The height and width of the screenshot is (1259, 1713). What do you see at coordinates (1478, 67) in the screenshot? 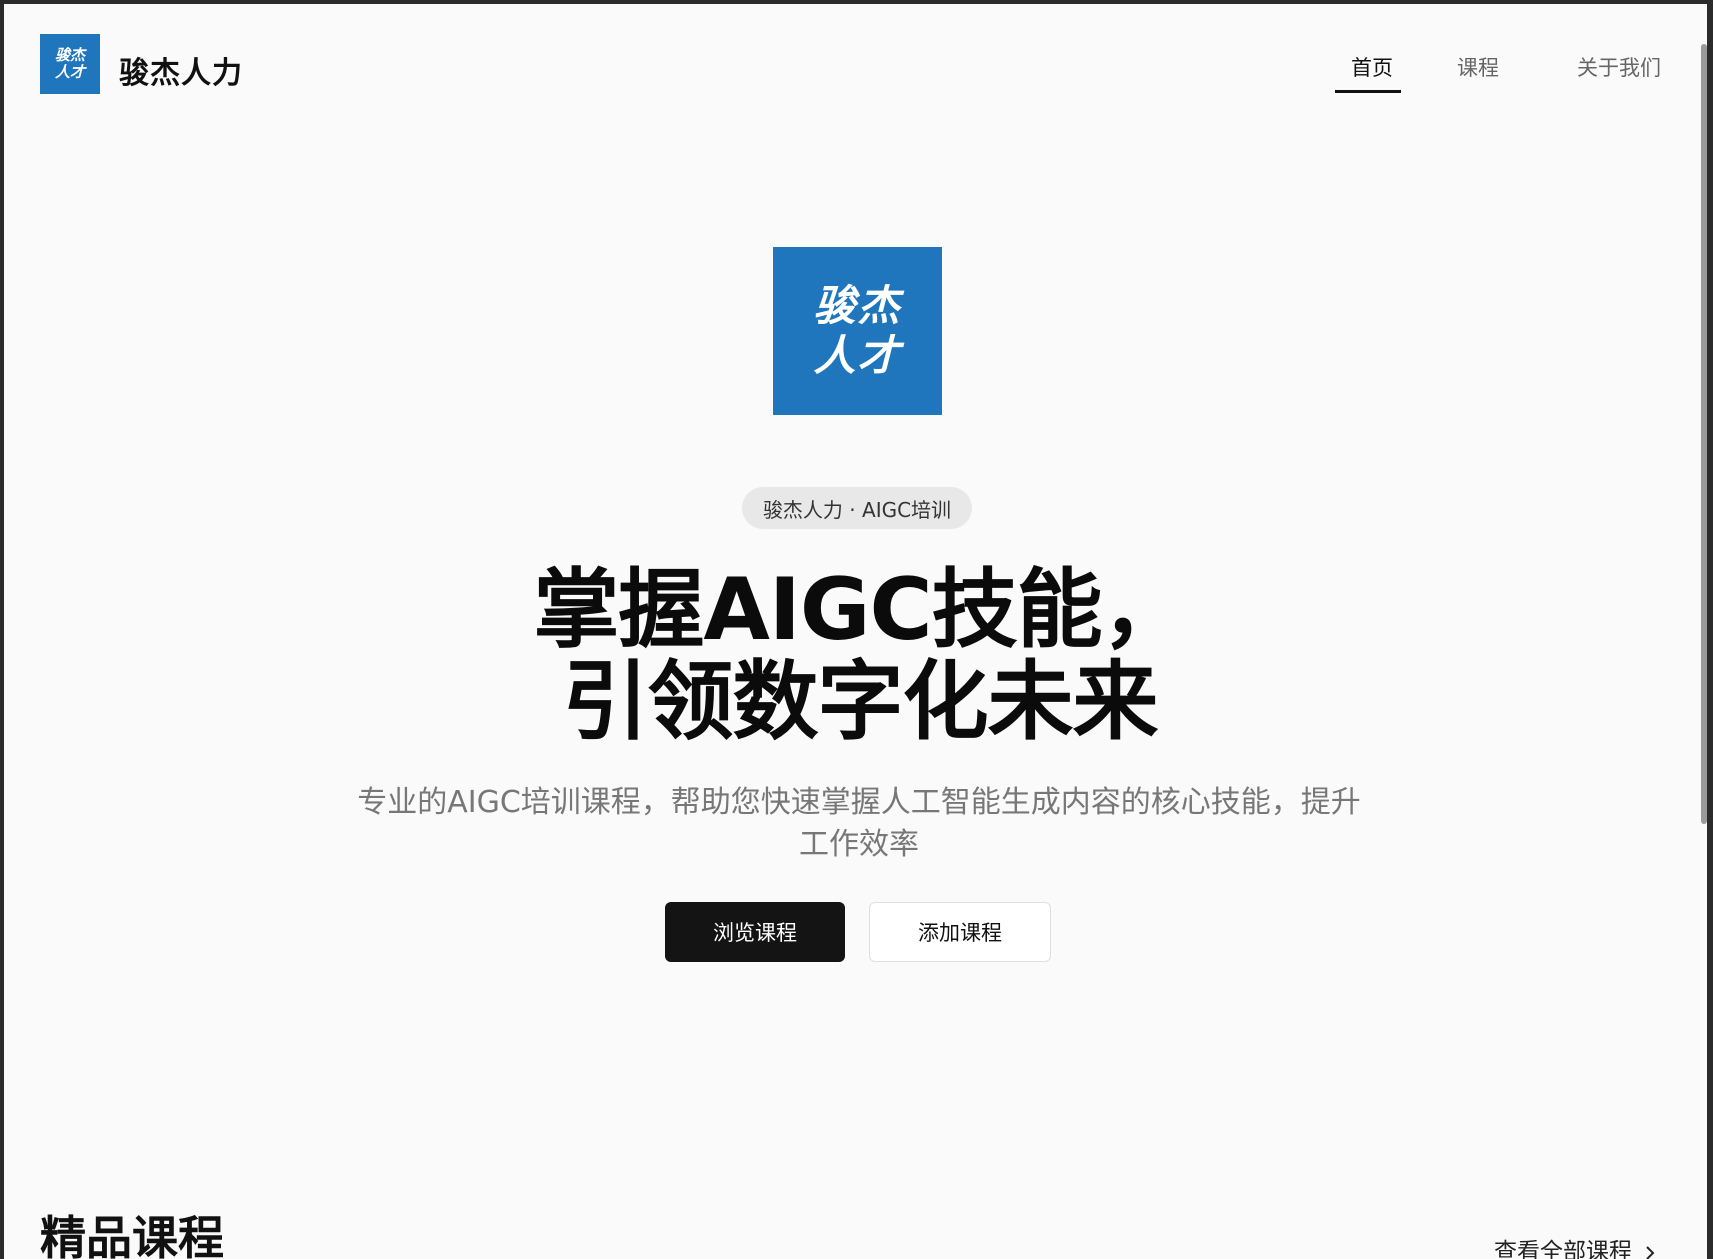
I see `nav-courses: 课程` at bounding box center [1478, 67].